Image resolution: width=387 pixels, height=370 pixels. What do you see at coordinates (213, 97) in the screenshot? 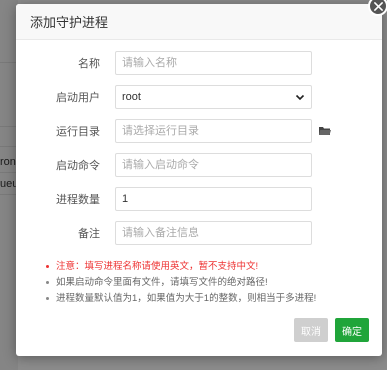
I see `user-select: root` at bounding box center [213, 97].